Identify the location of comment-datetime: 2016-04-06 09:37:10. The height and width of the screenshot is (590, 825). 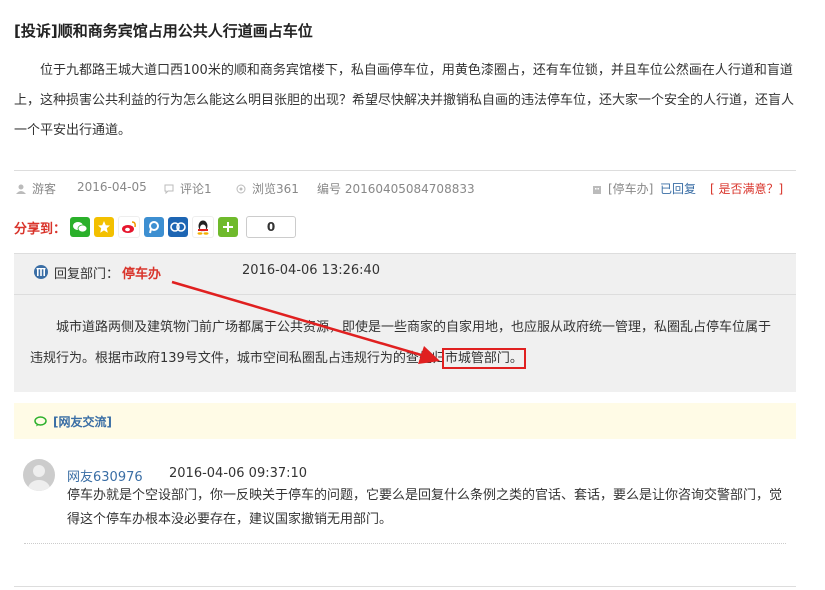
(238, 473).